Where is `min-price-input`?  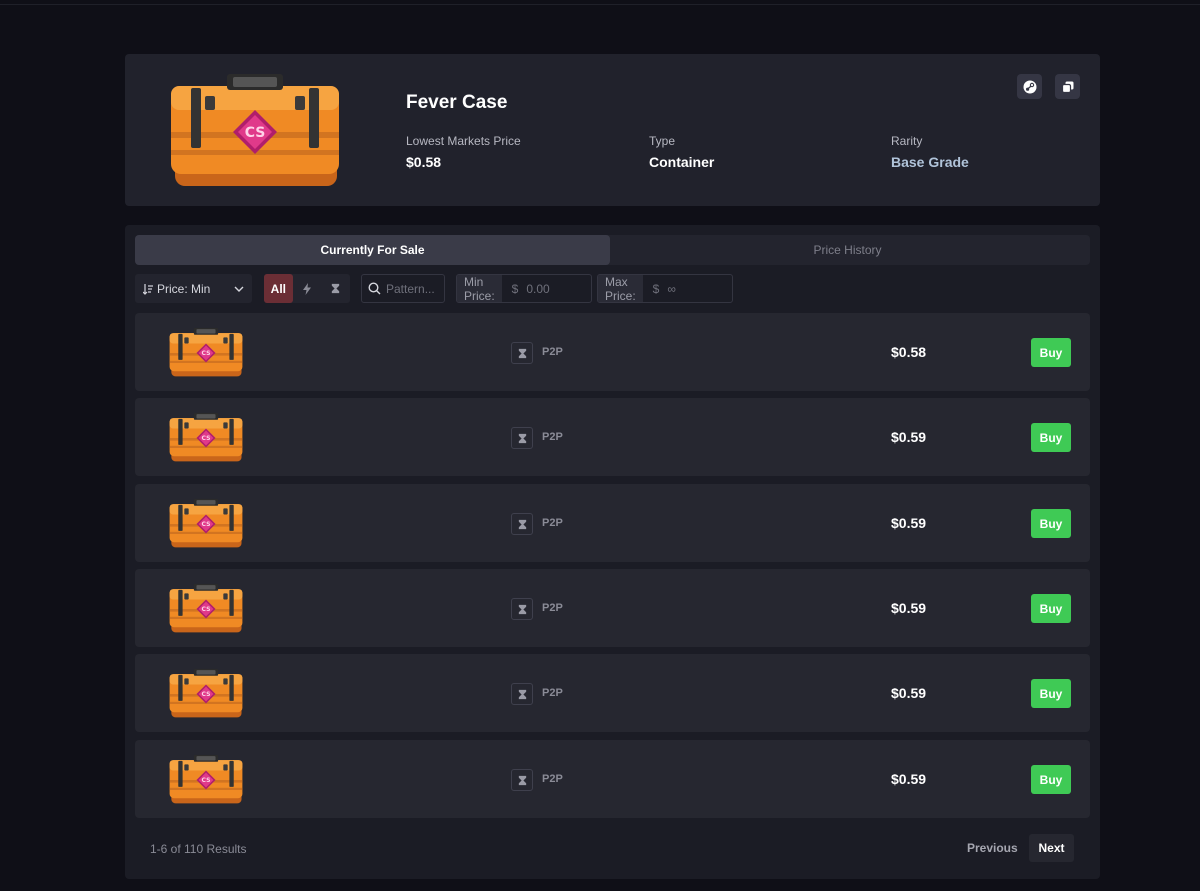
min-price-input is located at coordinates (558, 288).